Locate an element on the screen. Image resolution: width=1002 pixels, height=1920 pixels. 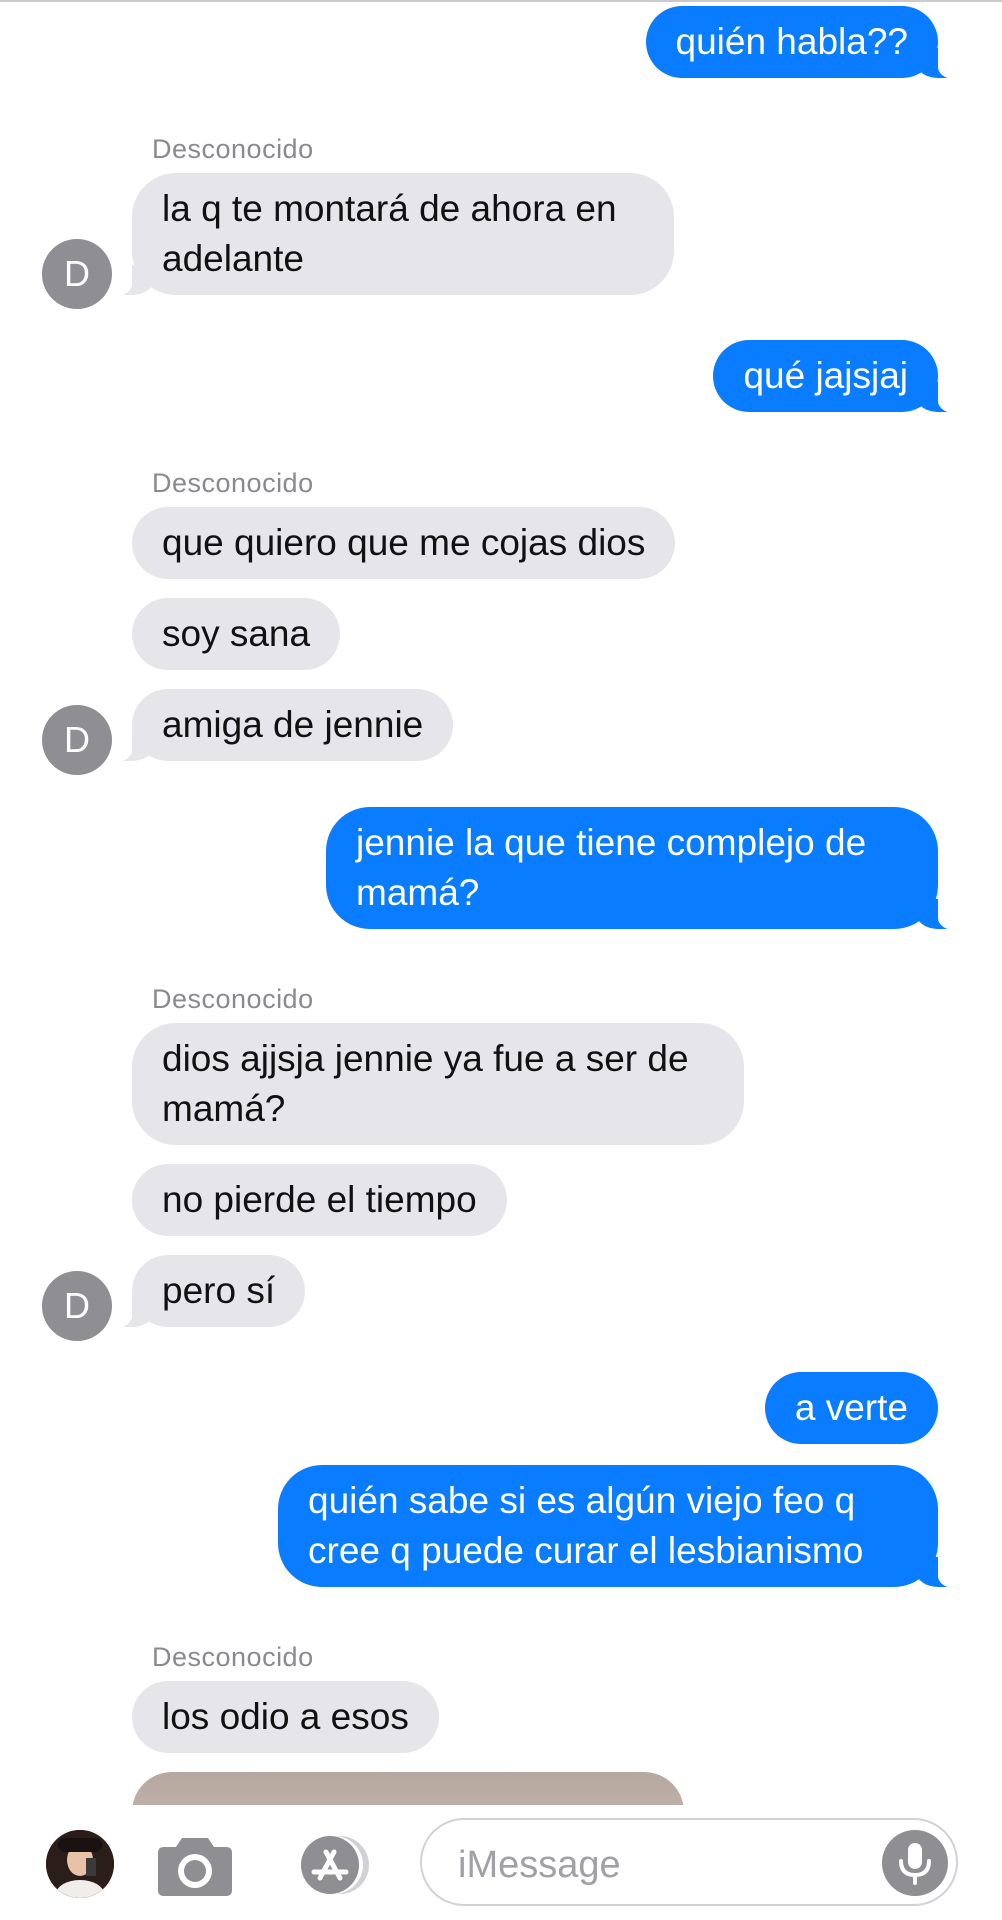
message-text: amiga de jennie is located at coordinates (293, 724).